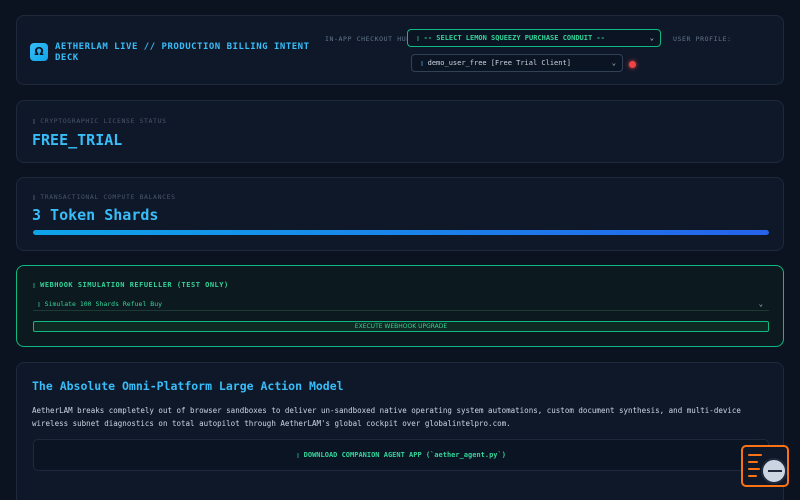  What do you see at coordinates (34, 285) in the screenshot?
I see `bolt-icon: ▯` at bounding box center [34, 285].